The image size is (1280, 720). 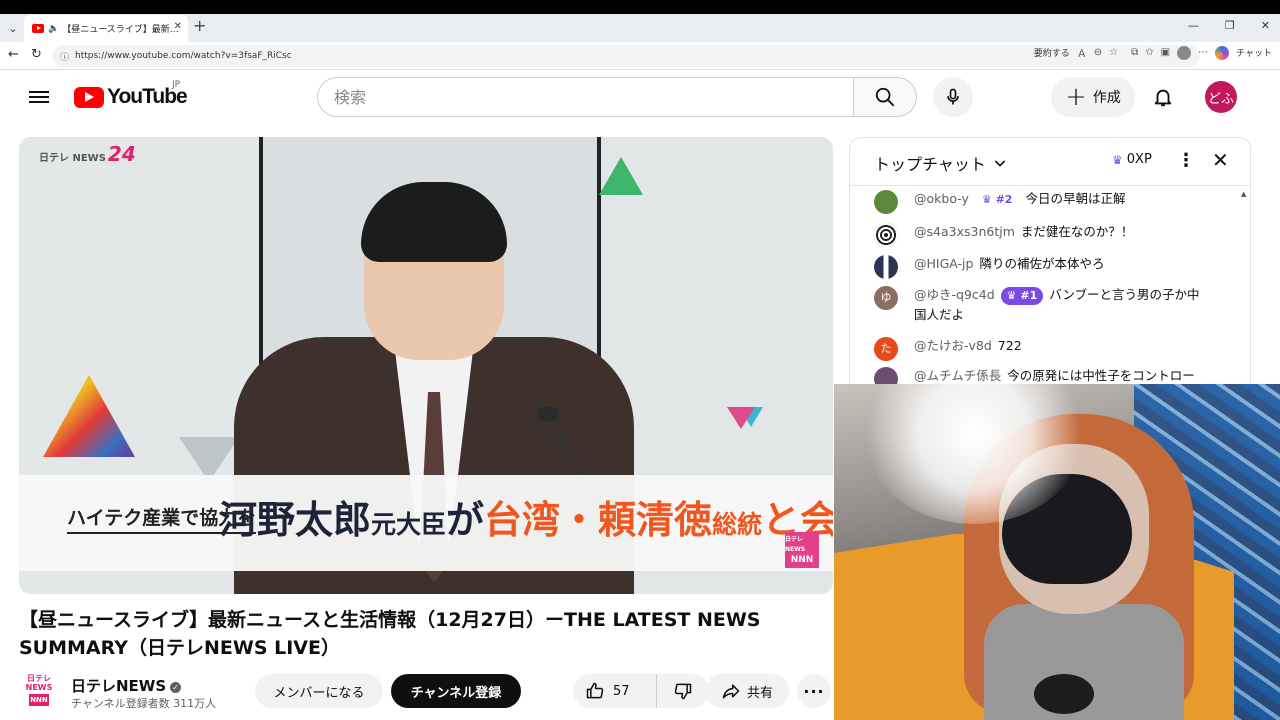 I want to click on more-actions-button: ···, so click(x=814, y=691).